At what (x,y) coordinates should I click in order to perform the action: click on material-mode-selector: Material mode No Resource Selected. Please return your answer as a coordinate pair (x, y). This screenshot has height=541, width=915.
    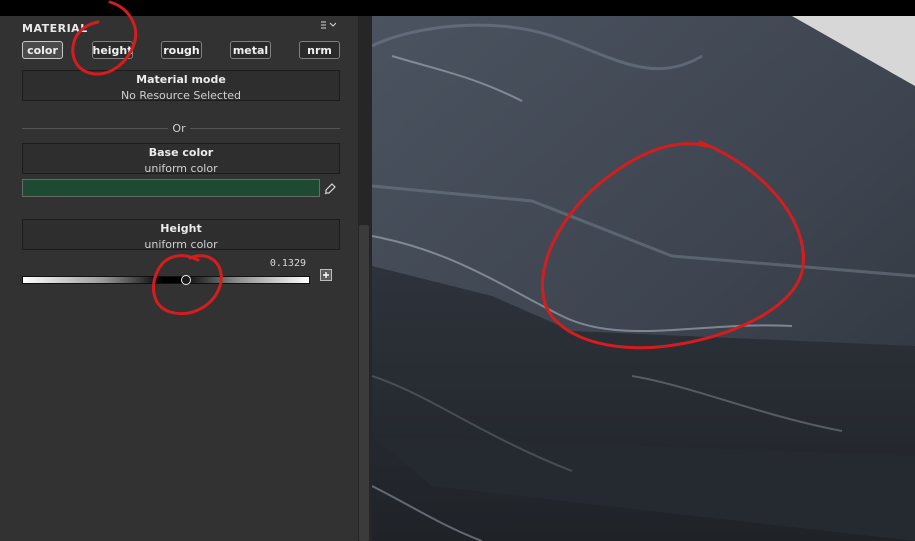
    Looking at the image, I should click on (181, 86).